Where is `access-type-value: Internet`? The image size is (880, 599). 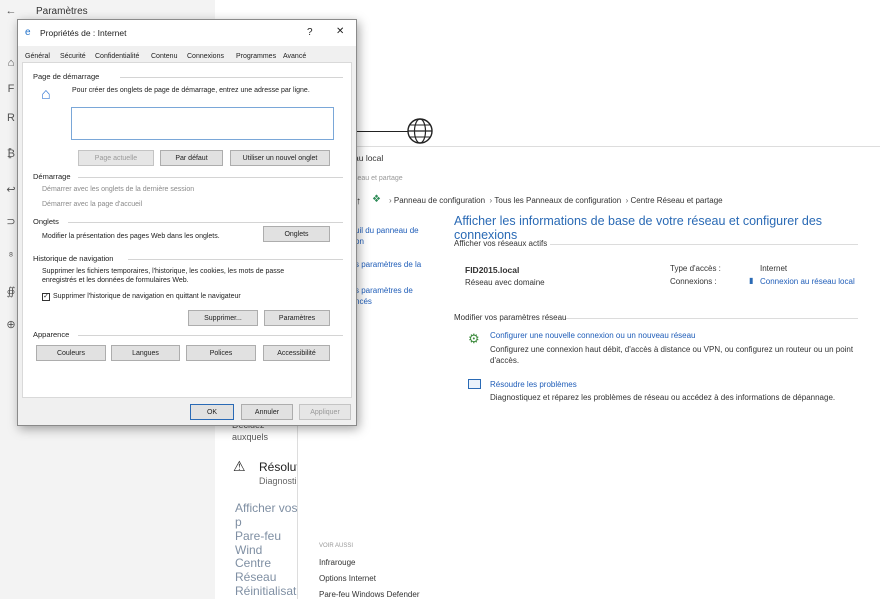 access-type-value: Internet is located at coordinates (774, 268).